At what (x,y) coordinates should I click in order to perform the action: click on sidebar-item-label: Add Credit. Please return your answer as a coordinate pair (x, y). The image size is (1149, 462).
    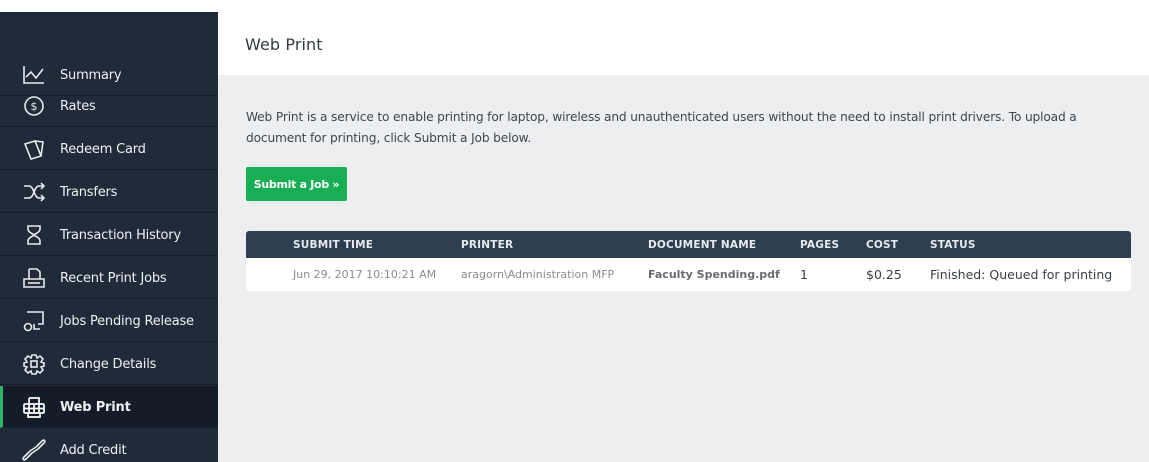
    Looking at the image, I should click on (93, 450).